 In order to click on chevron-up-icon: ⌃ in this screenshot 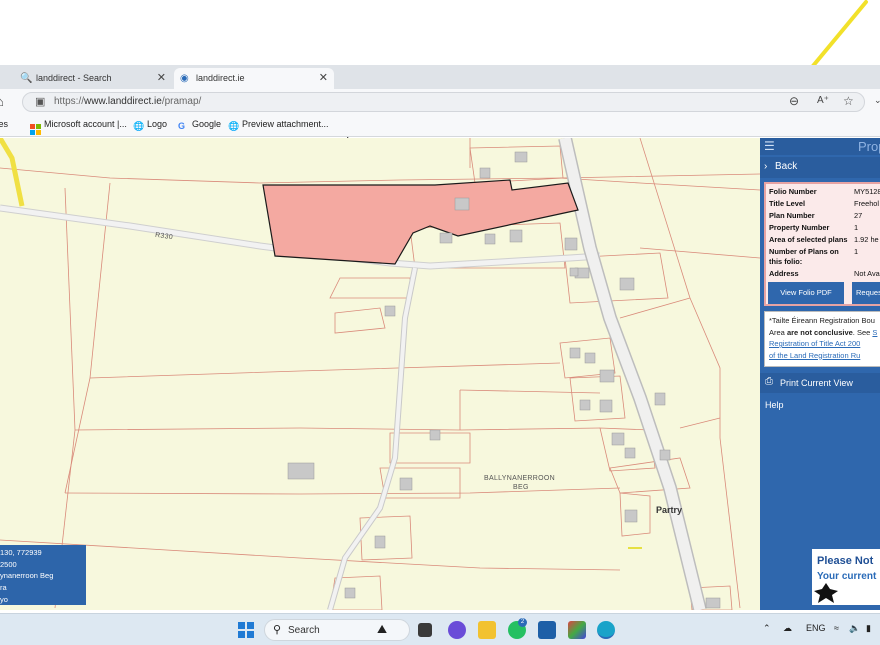, I will do `click(767, 628)`.